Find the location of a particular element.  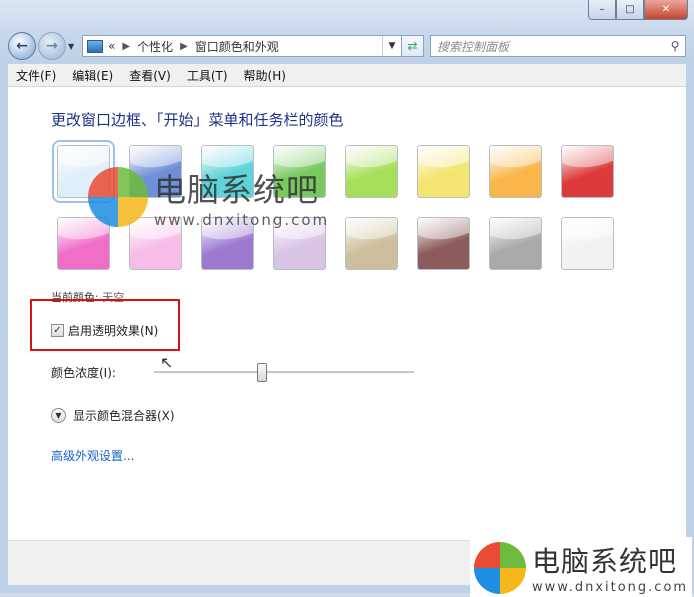

menu-file: 文件(F) is located at coordinates (36, 75).